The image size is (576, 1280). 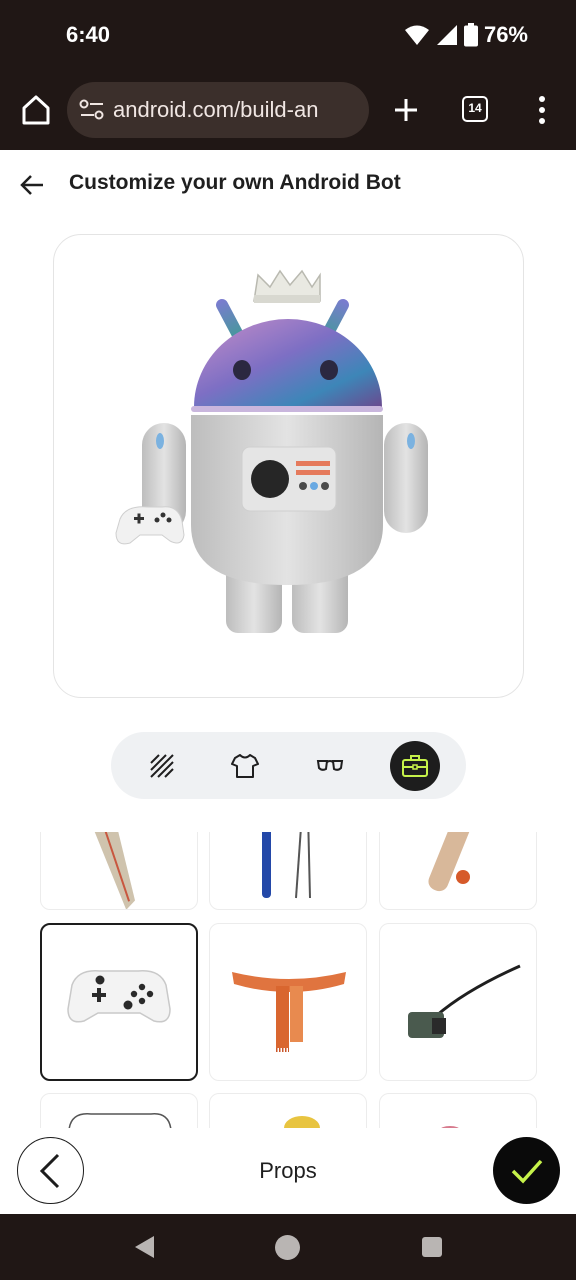 I want to click on glasses-icon, so click(x=330, y=765).